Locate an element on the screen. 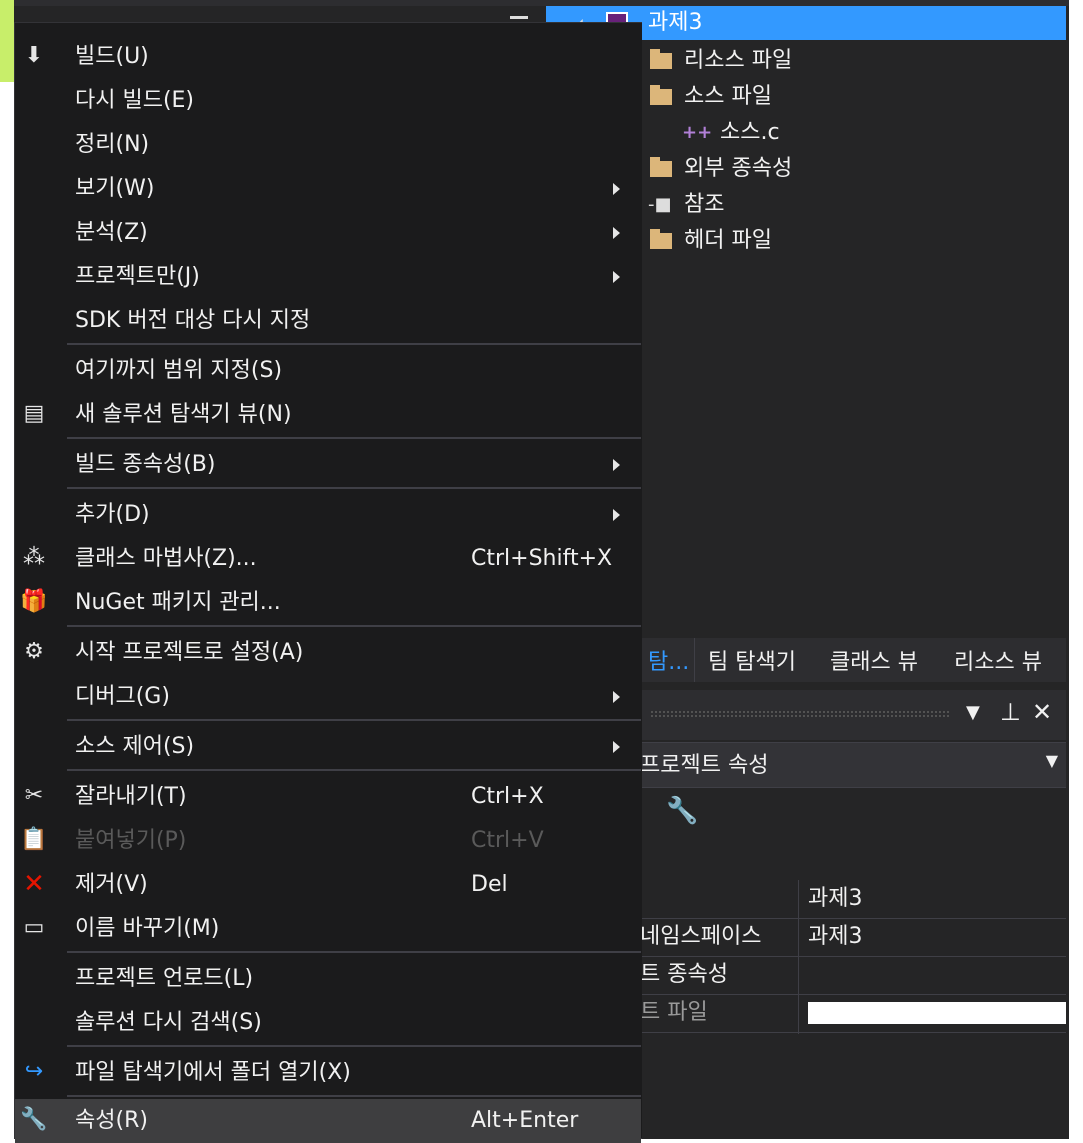 This screenshot has height=1143, width=1083. cpp-file-icon: ++ is located at coordinates (697, 132).